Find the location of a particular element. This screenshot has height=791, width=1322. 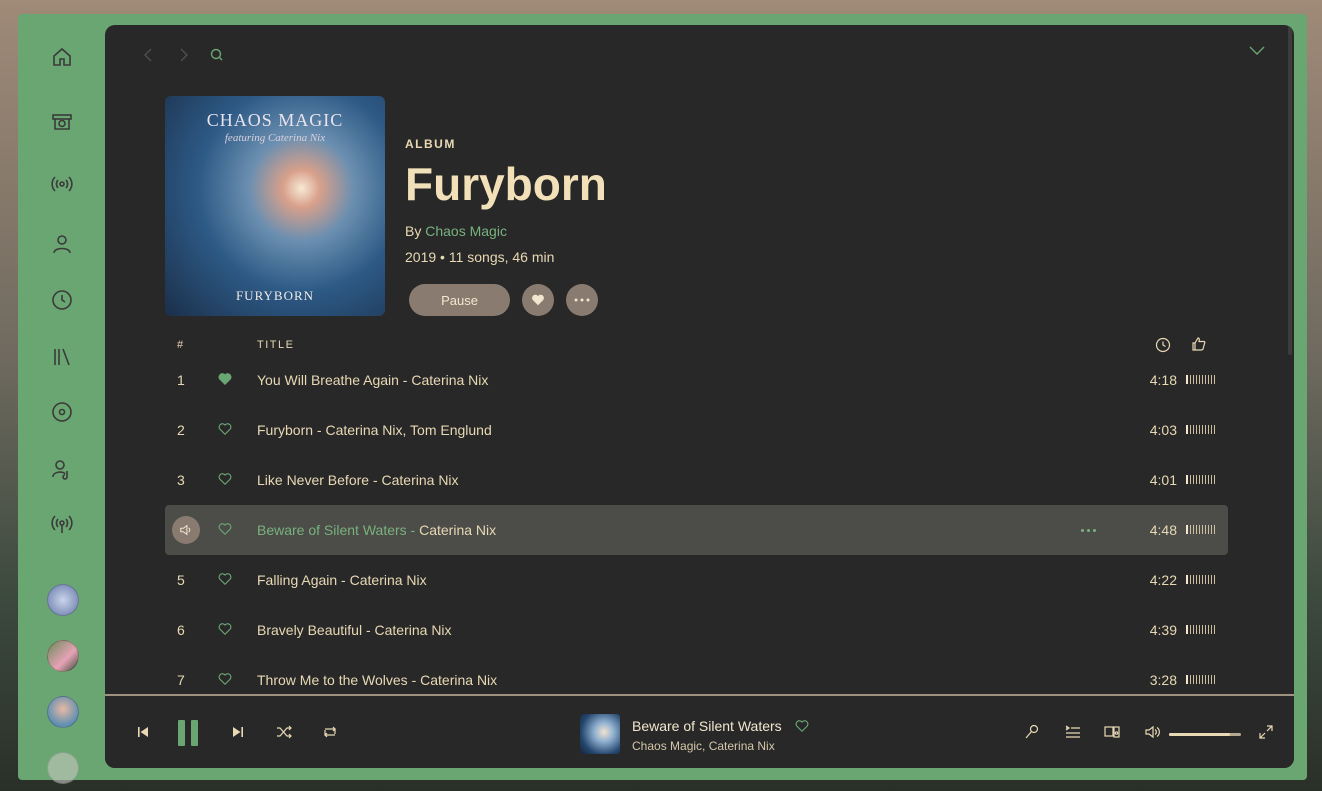

volume-icon is located at coordinates (1152, 734).